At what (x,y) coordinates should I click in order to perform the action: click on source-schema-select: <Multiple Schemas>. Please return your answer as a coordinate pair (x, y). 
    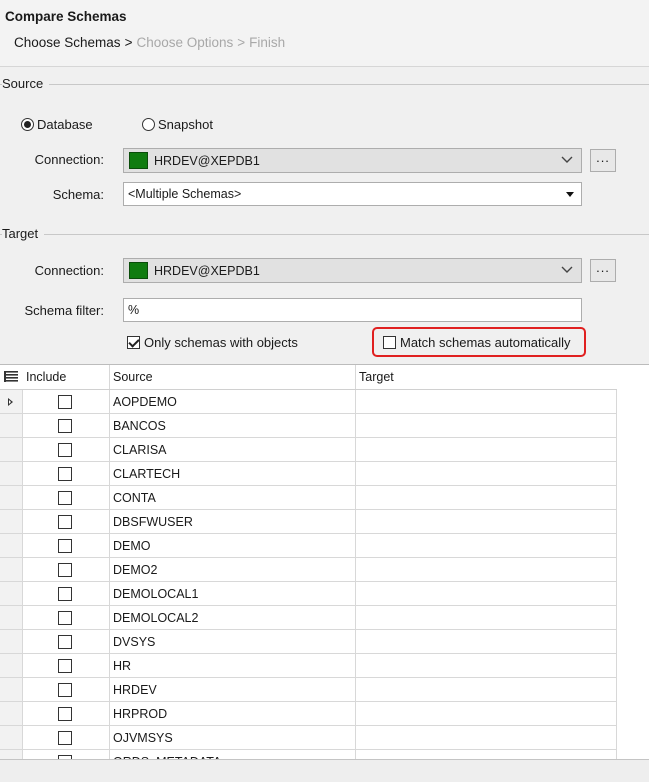
    Looking at the image, I should click on (352, 194).